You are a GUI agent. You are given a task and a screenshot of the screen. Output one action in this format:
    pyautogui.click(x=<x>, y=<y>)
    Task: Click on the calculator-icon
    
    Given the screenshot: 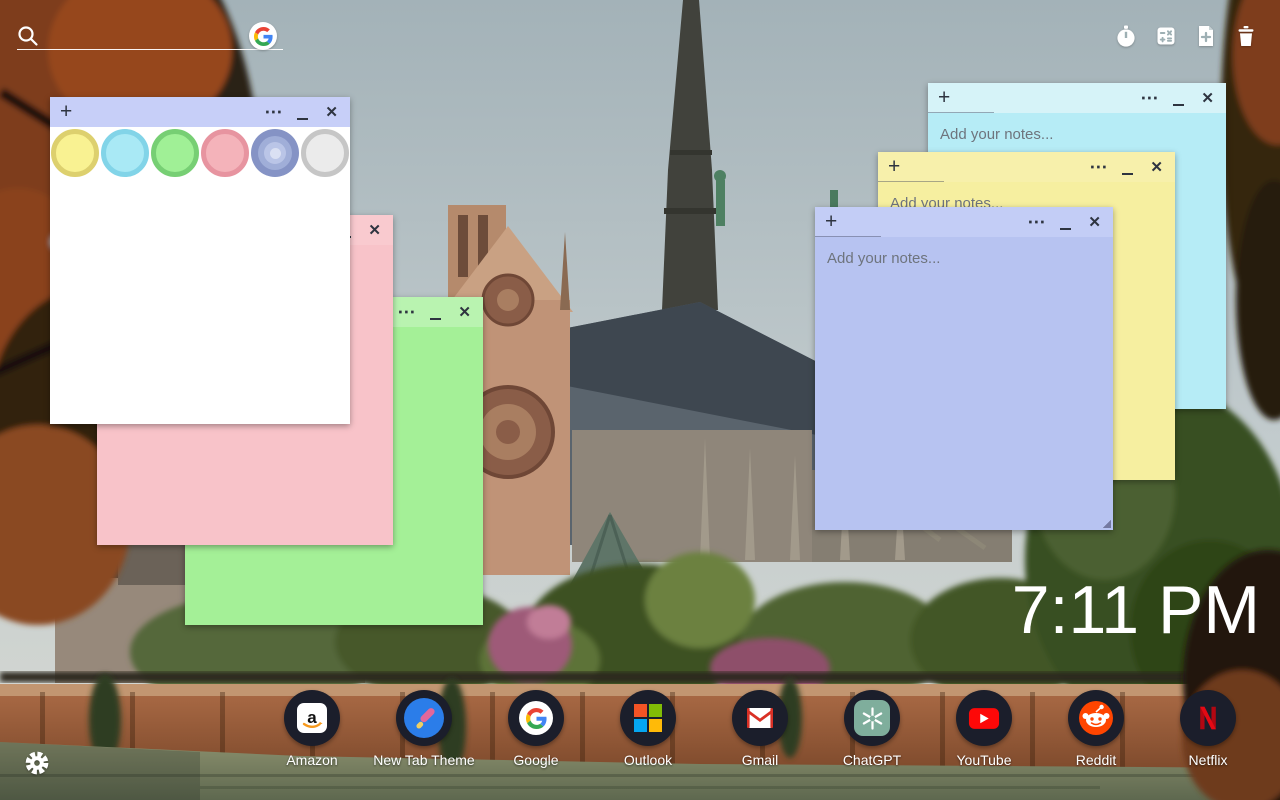 What is the action you would take?
    pyautogui.click(x=1166, y=36)
    